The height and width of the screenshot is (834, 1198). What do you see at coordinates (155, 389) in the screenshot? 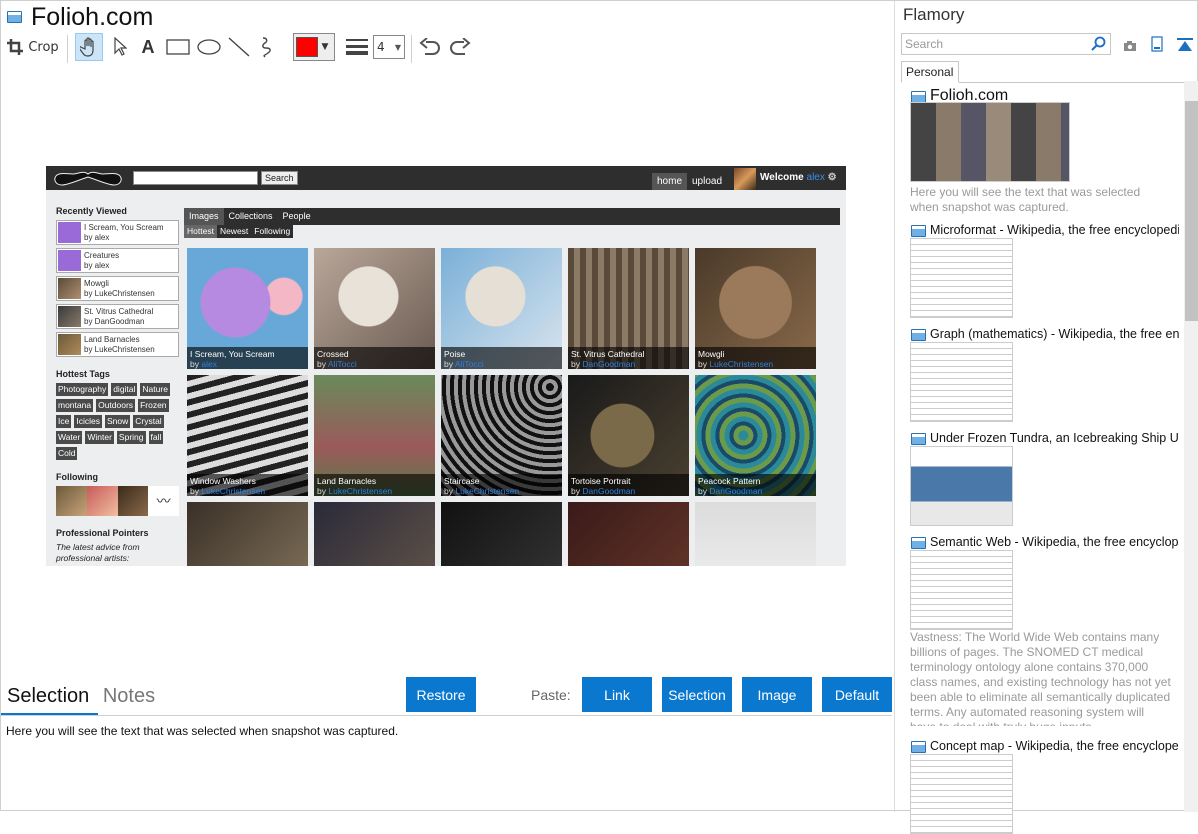
I see `tag-chip: Nature` at bounding box center [155, 389].